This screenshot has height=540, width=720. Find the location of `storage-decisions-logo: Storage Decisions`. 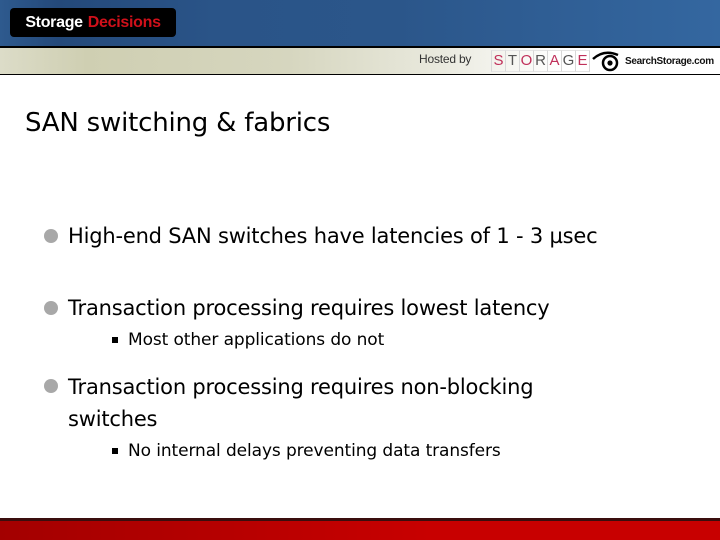

storage-decisions-logo: Storage Decisions is located at coordinates (93, 22).